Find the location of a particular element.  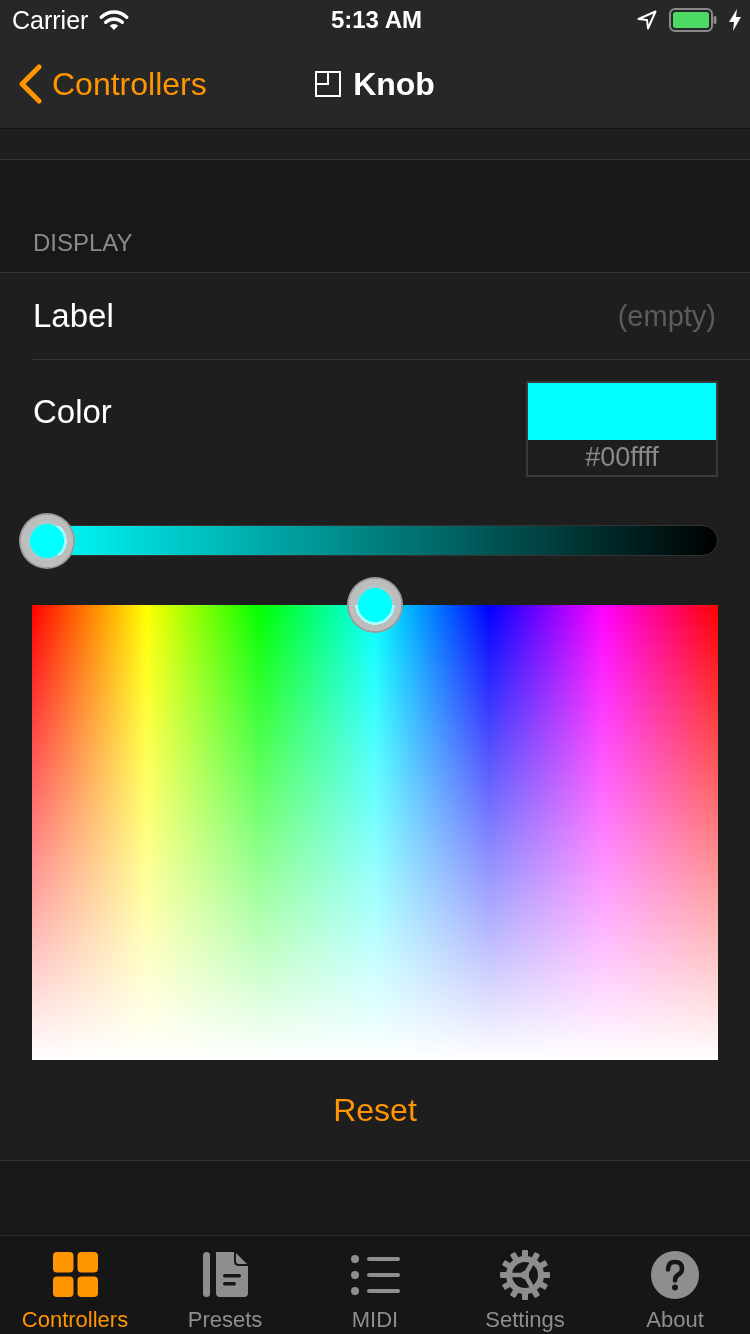

battery-icon is located at coordinates (693, 20).